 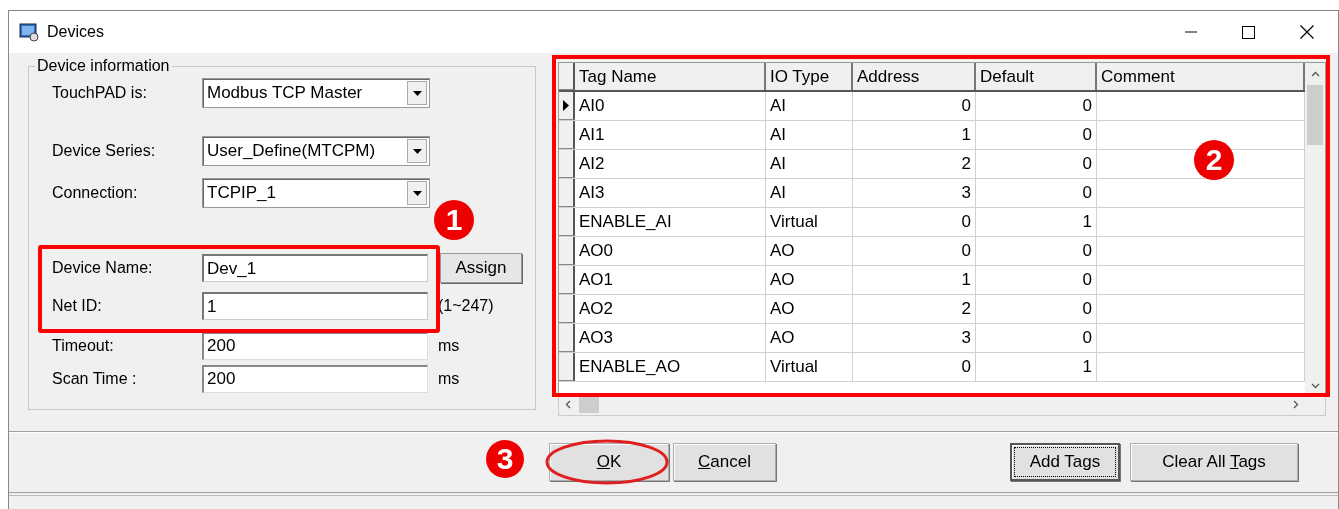 I want to click on window-title: Devices, so click(x=75, y=32).